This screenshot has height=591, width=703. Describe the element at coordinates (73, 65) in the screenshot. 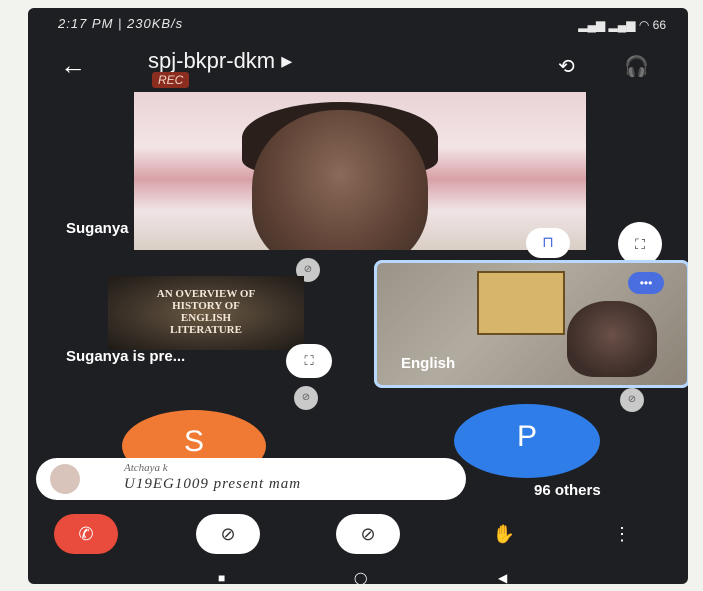

I see `back-arrow-icon: ←` at that location.